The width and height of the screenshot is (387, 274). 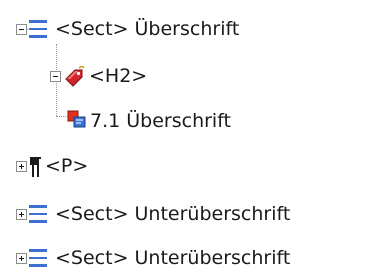 I want to click on tree-node-label: <P>, so click(x=67, y=166).